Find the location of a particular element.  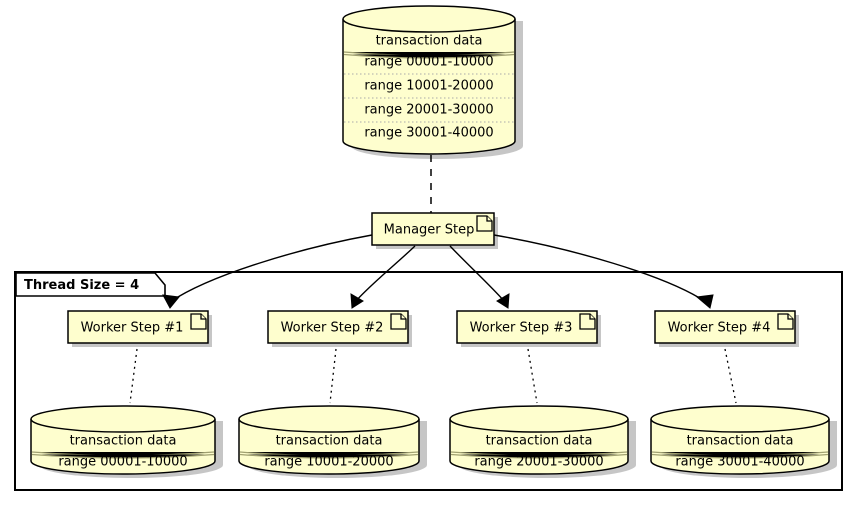

worker-database-2-title: transaction data is located at coordinates (329, 441).